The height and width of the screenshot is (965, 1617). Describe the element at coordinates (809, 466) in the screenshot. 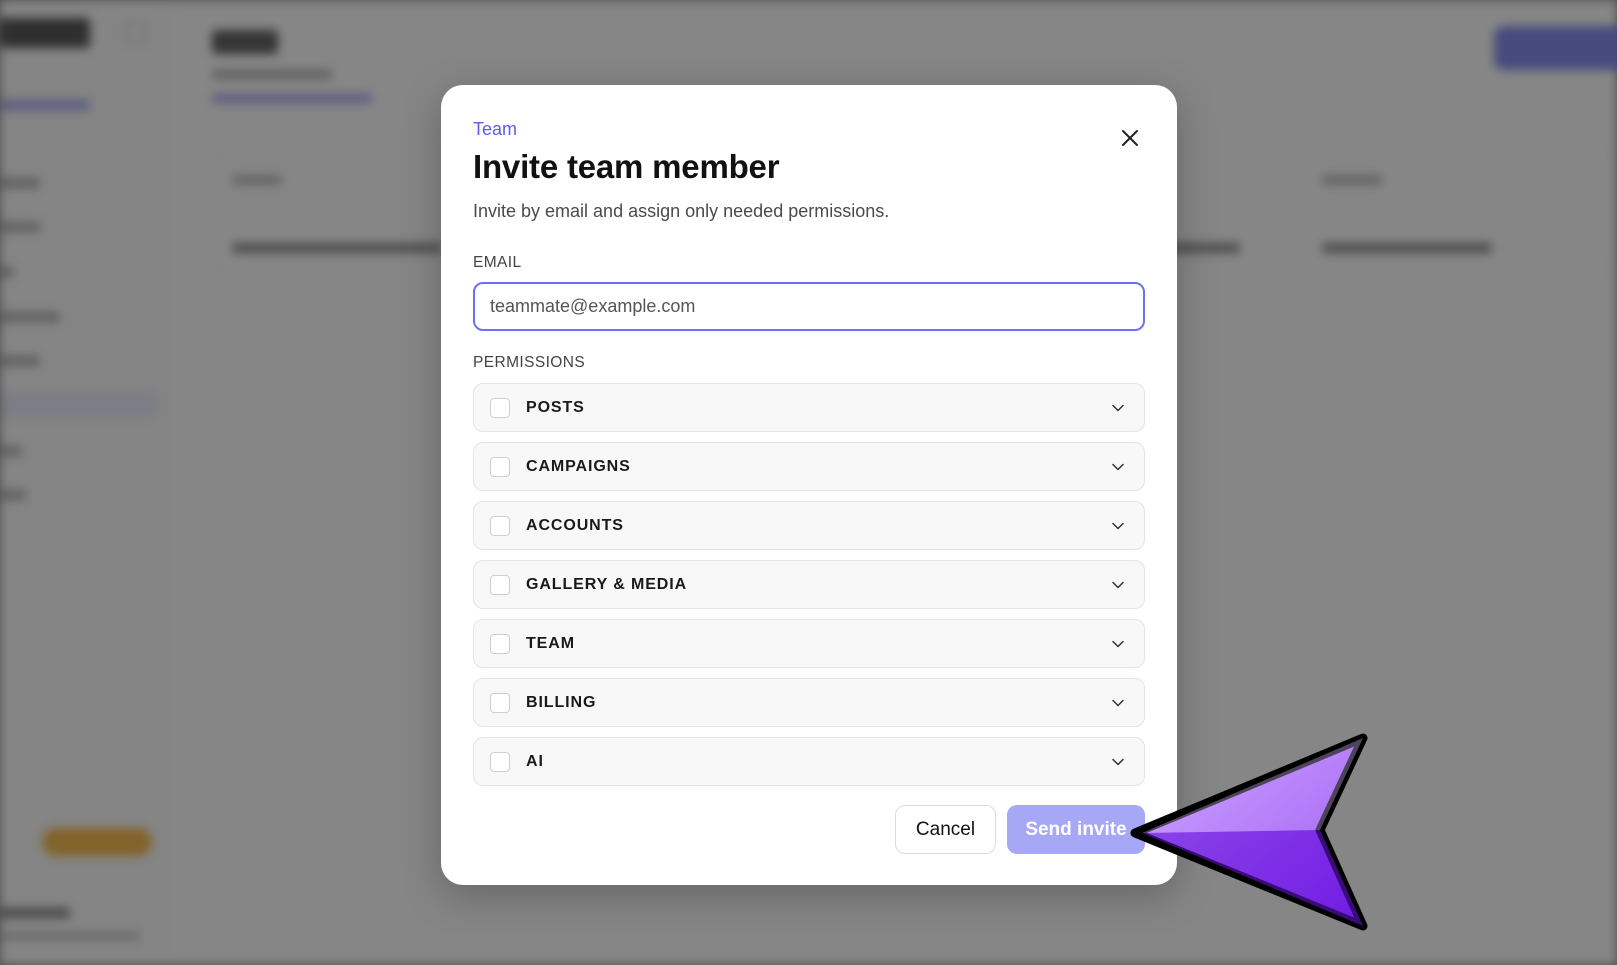

I see `permission-campaigns: CAMPAIGNS` at that location.